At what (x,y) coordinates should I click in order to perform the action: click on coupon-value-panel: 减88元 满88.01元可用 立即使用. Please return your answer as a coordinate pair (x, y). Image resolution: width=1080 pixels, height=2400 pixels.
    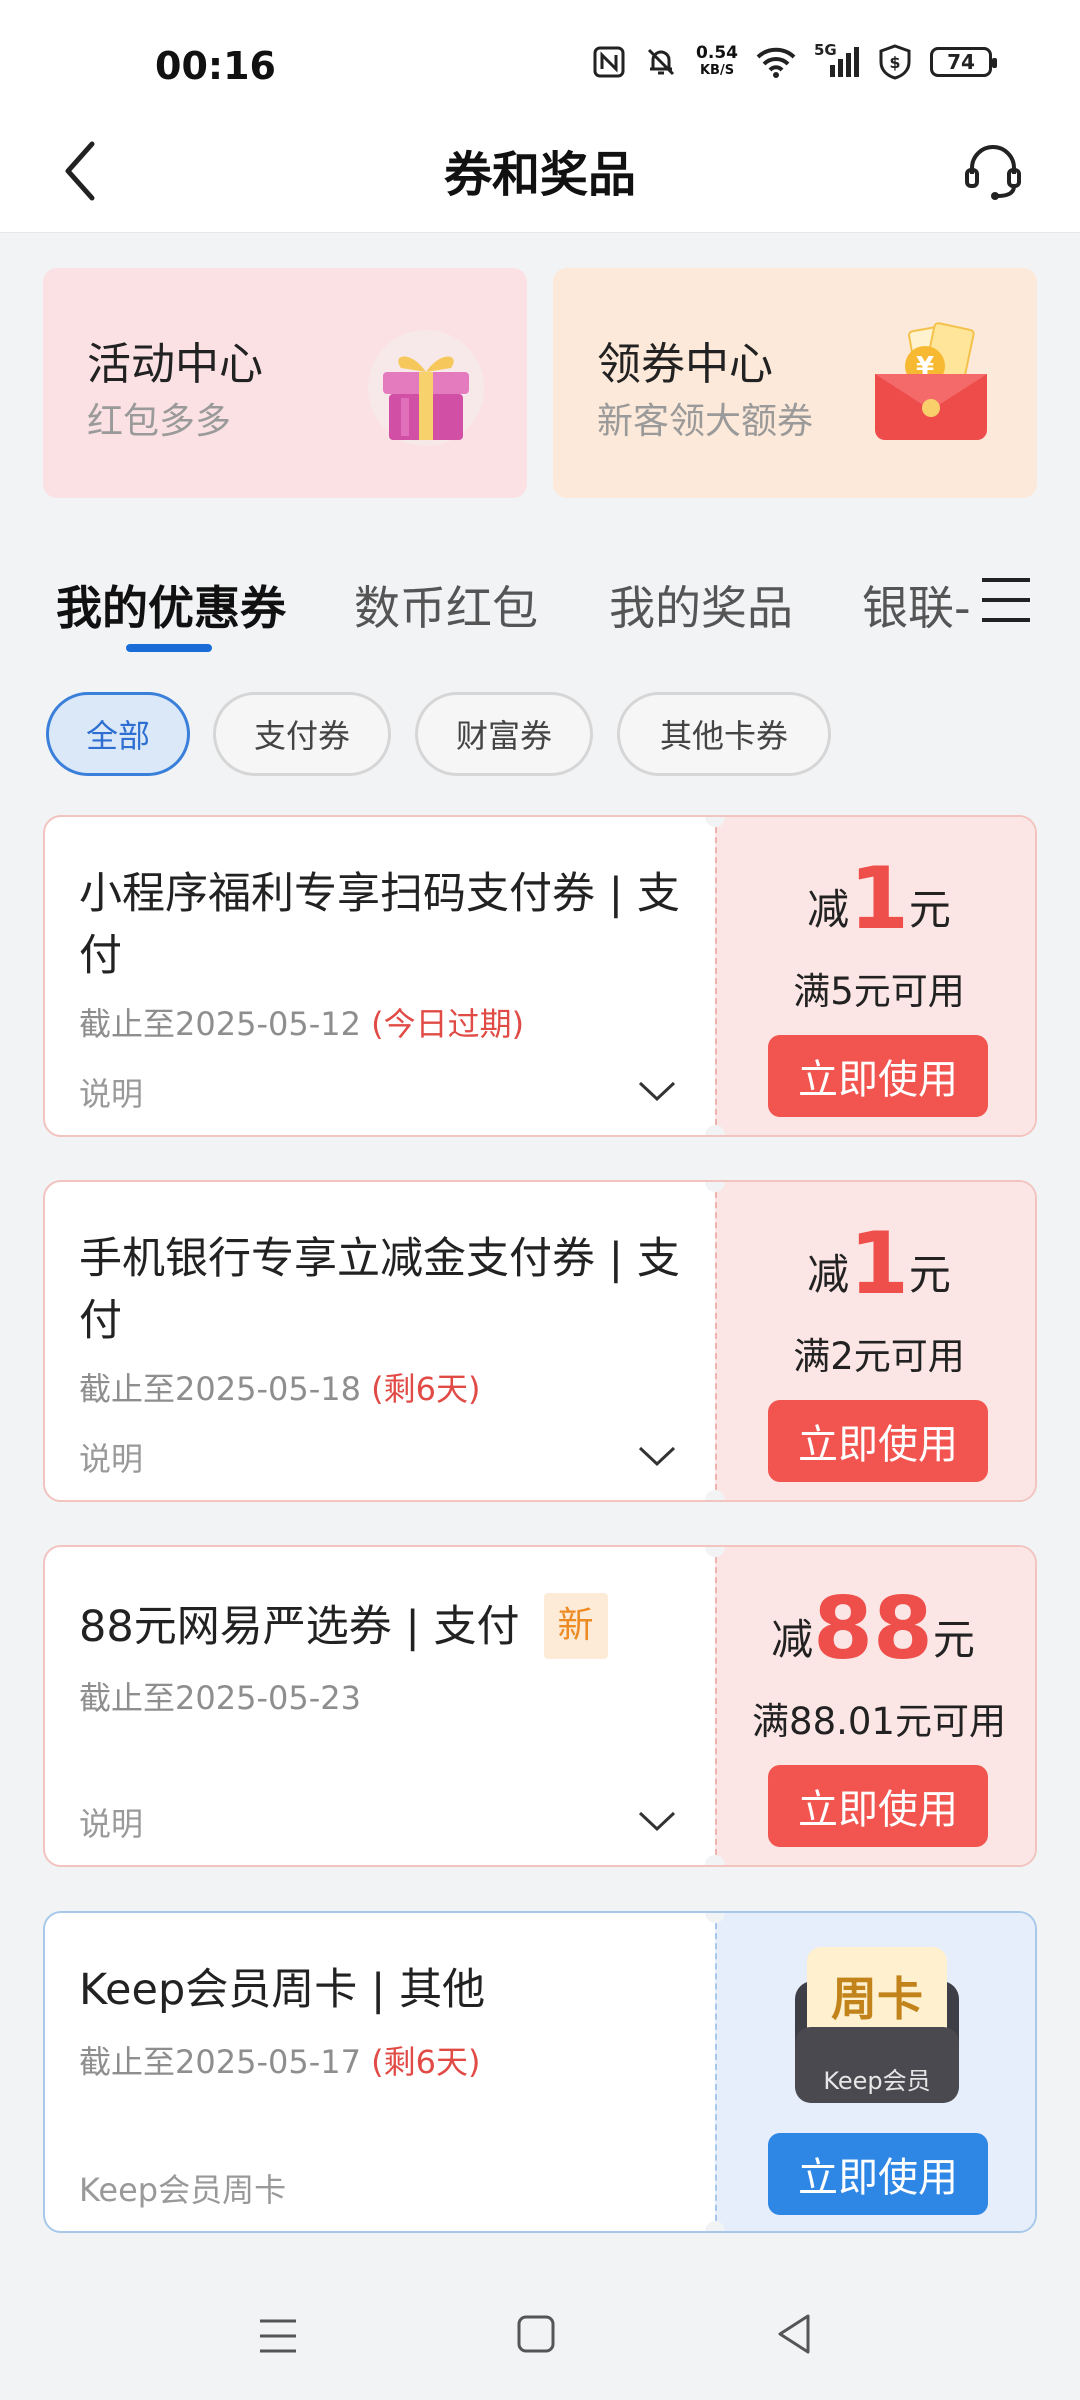
    Looking at the image, I should click on (875, 1706).